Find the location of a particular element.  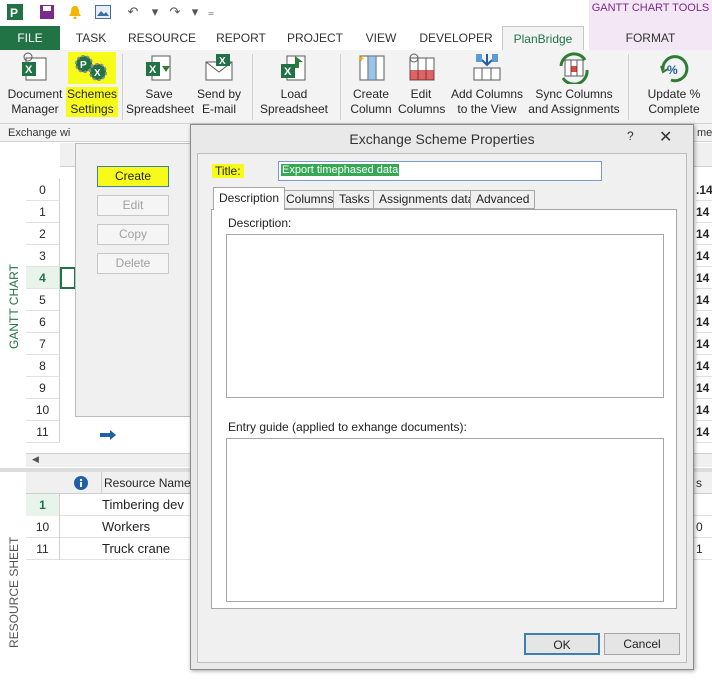

tab-task: TASK is located at coordinates (91, 38).